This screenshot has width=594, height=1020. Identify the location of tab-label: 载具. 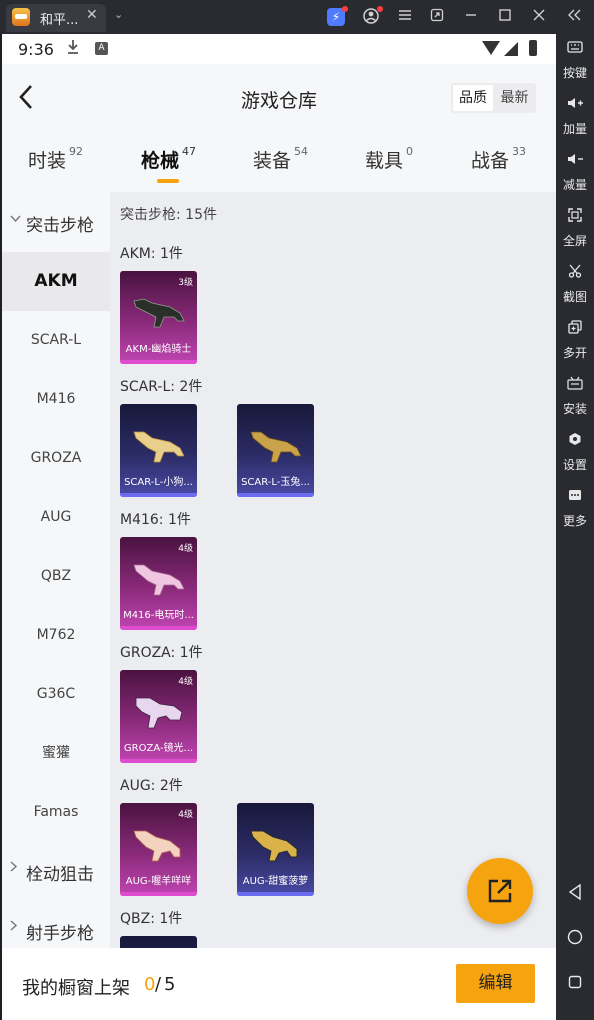
(384, 161).